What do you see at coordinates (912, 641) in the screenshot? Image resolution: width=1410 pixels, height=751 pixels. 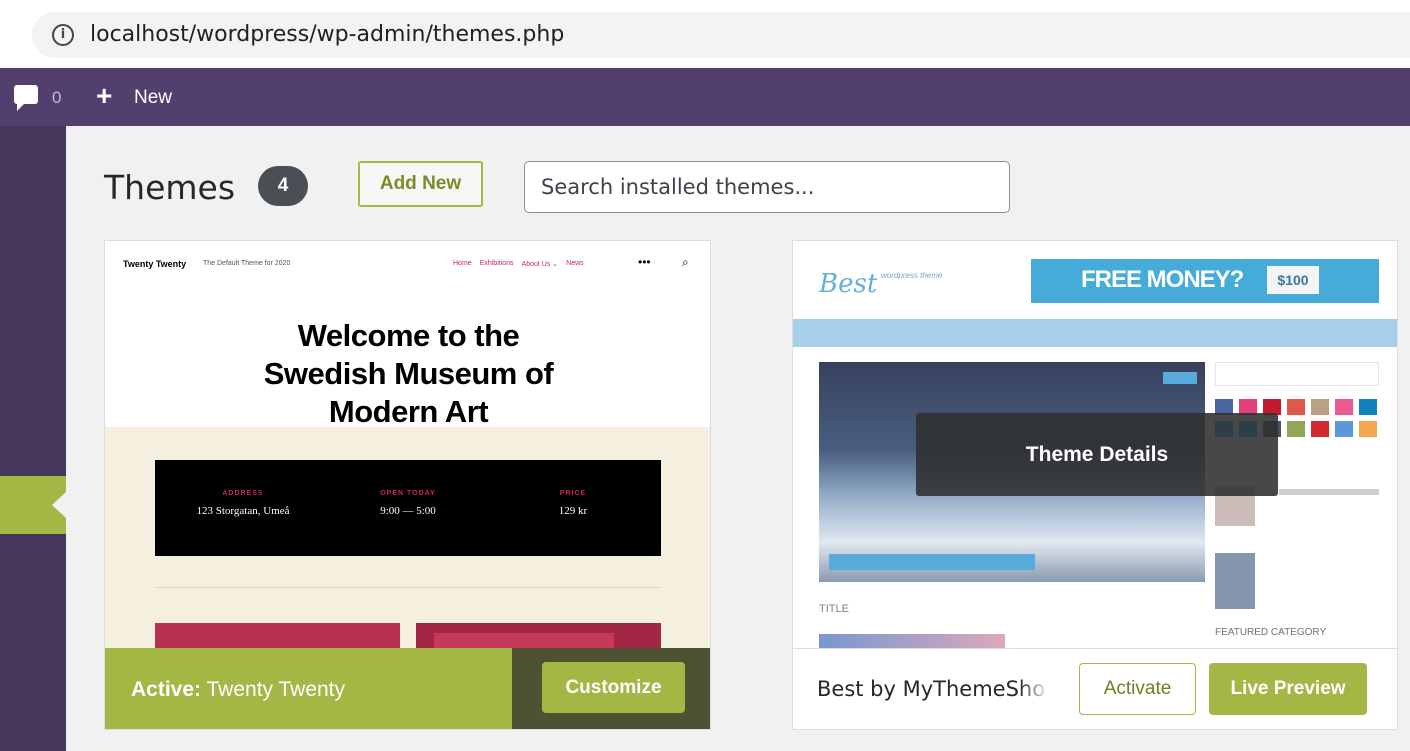 I see `screenshot-thumbnail` at bounding box center [912, 641].